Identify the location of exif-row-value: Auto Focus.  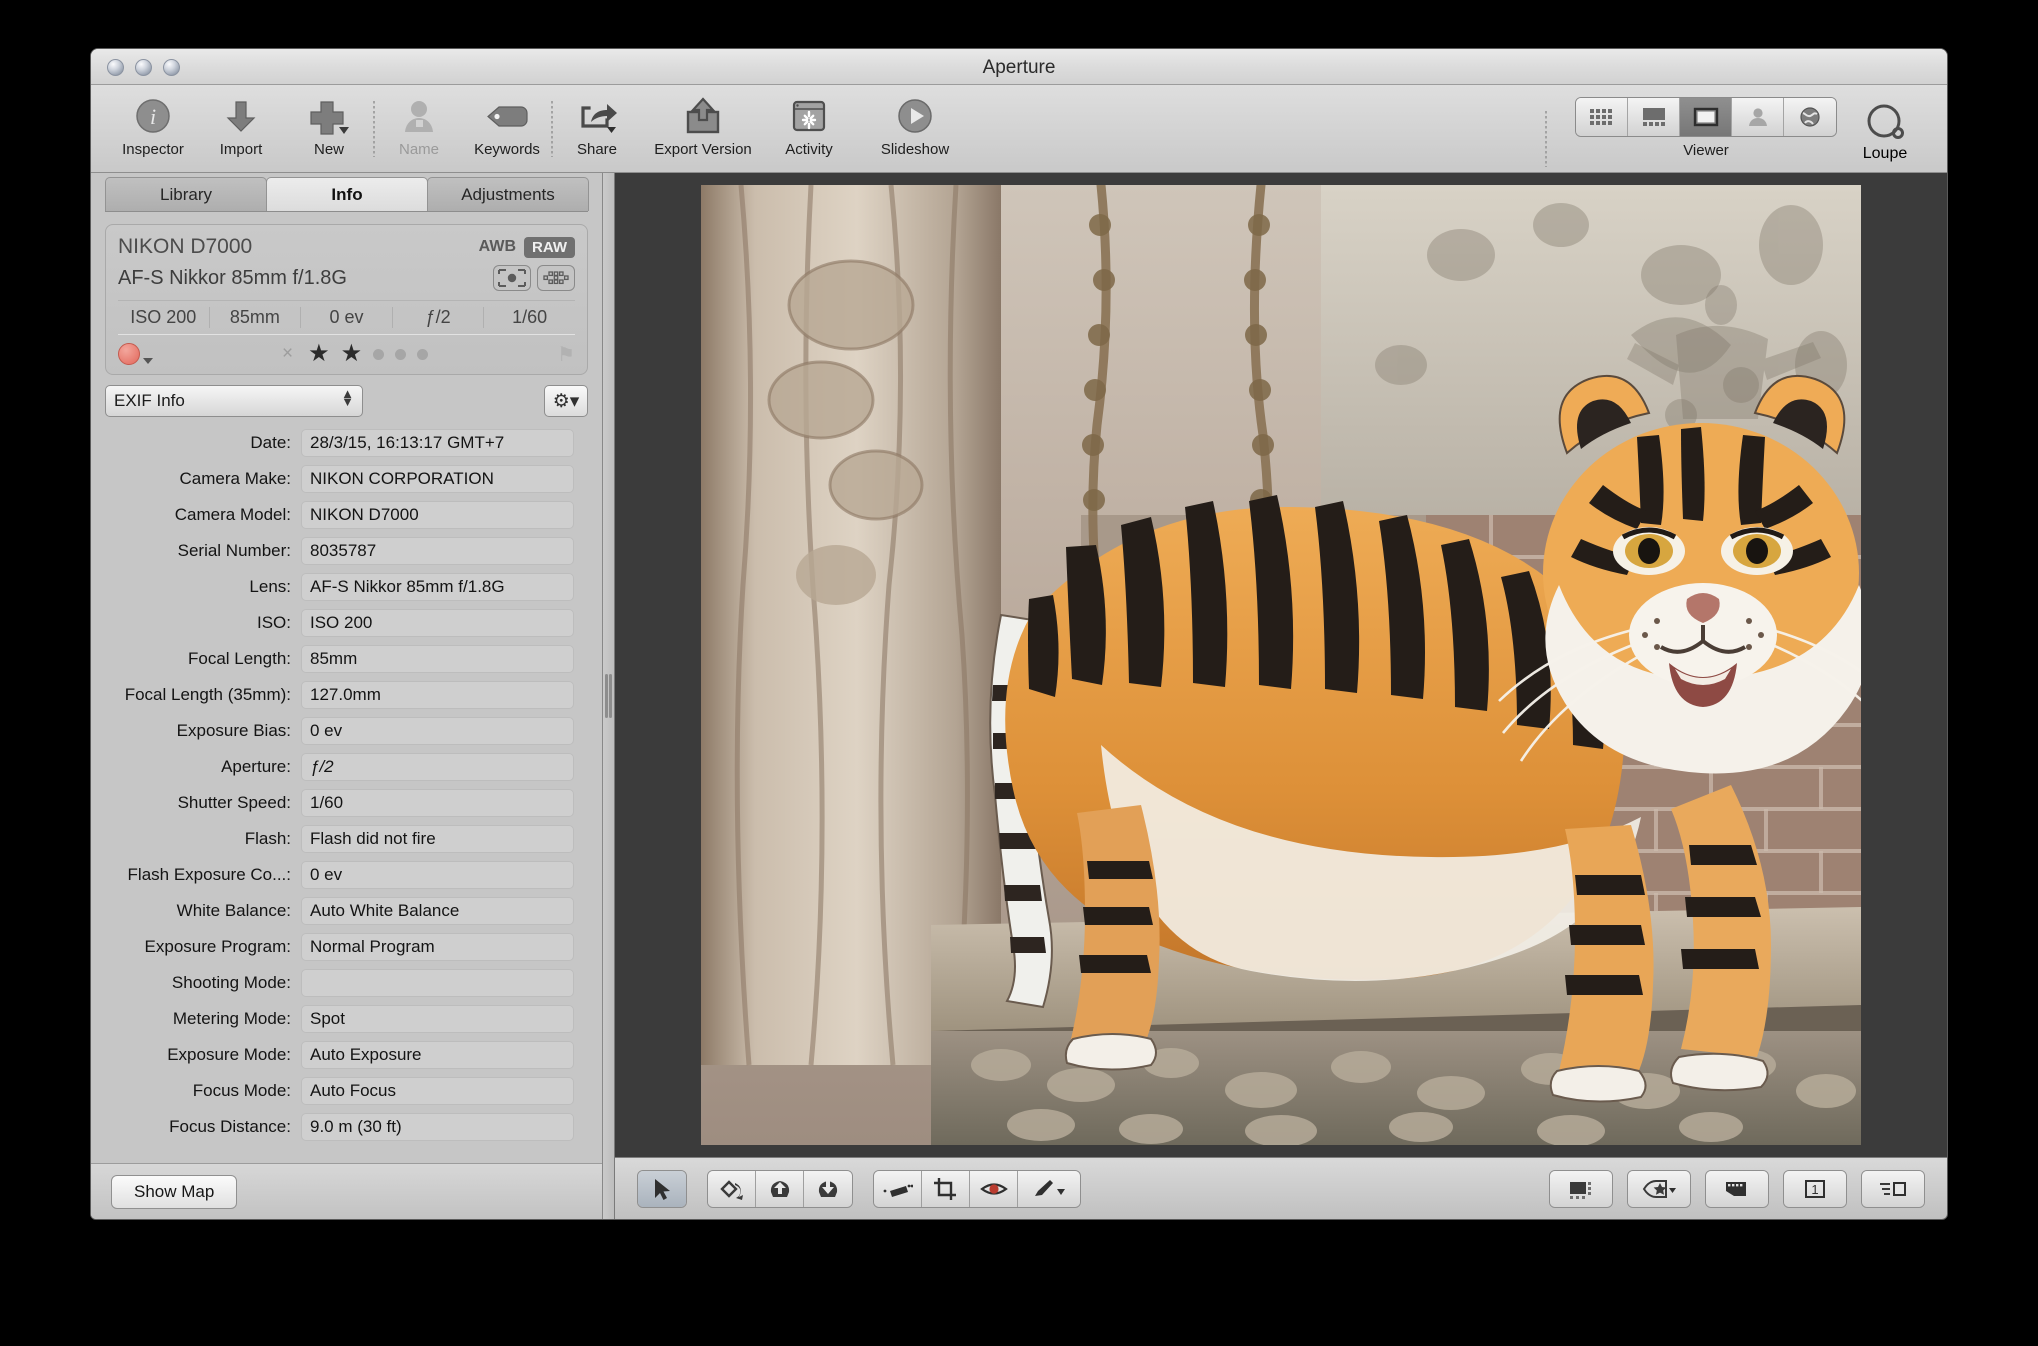
(437, 1091).